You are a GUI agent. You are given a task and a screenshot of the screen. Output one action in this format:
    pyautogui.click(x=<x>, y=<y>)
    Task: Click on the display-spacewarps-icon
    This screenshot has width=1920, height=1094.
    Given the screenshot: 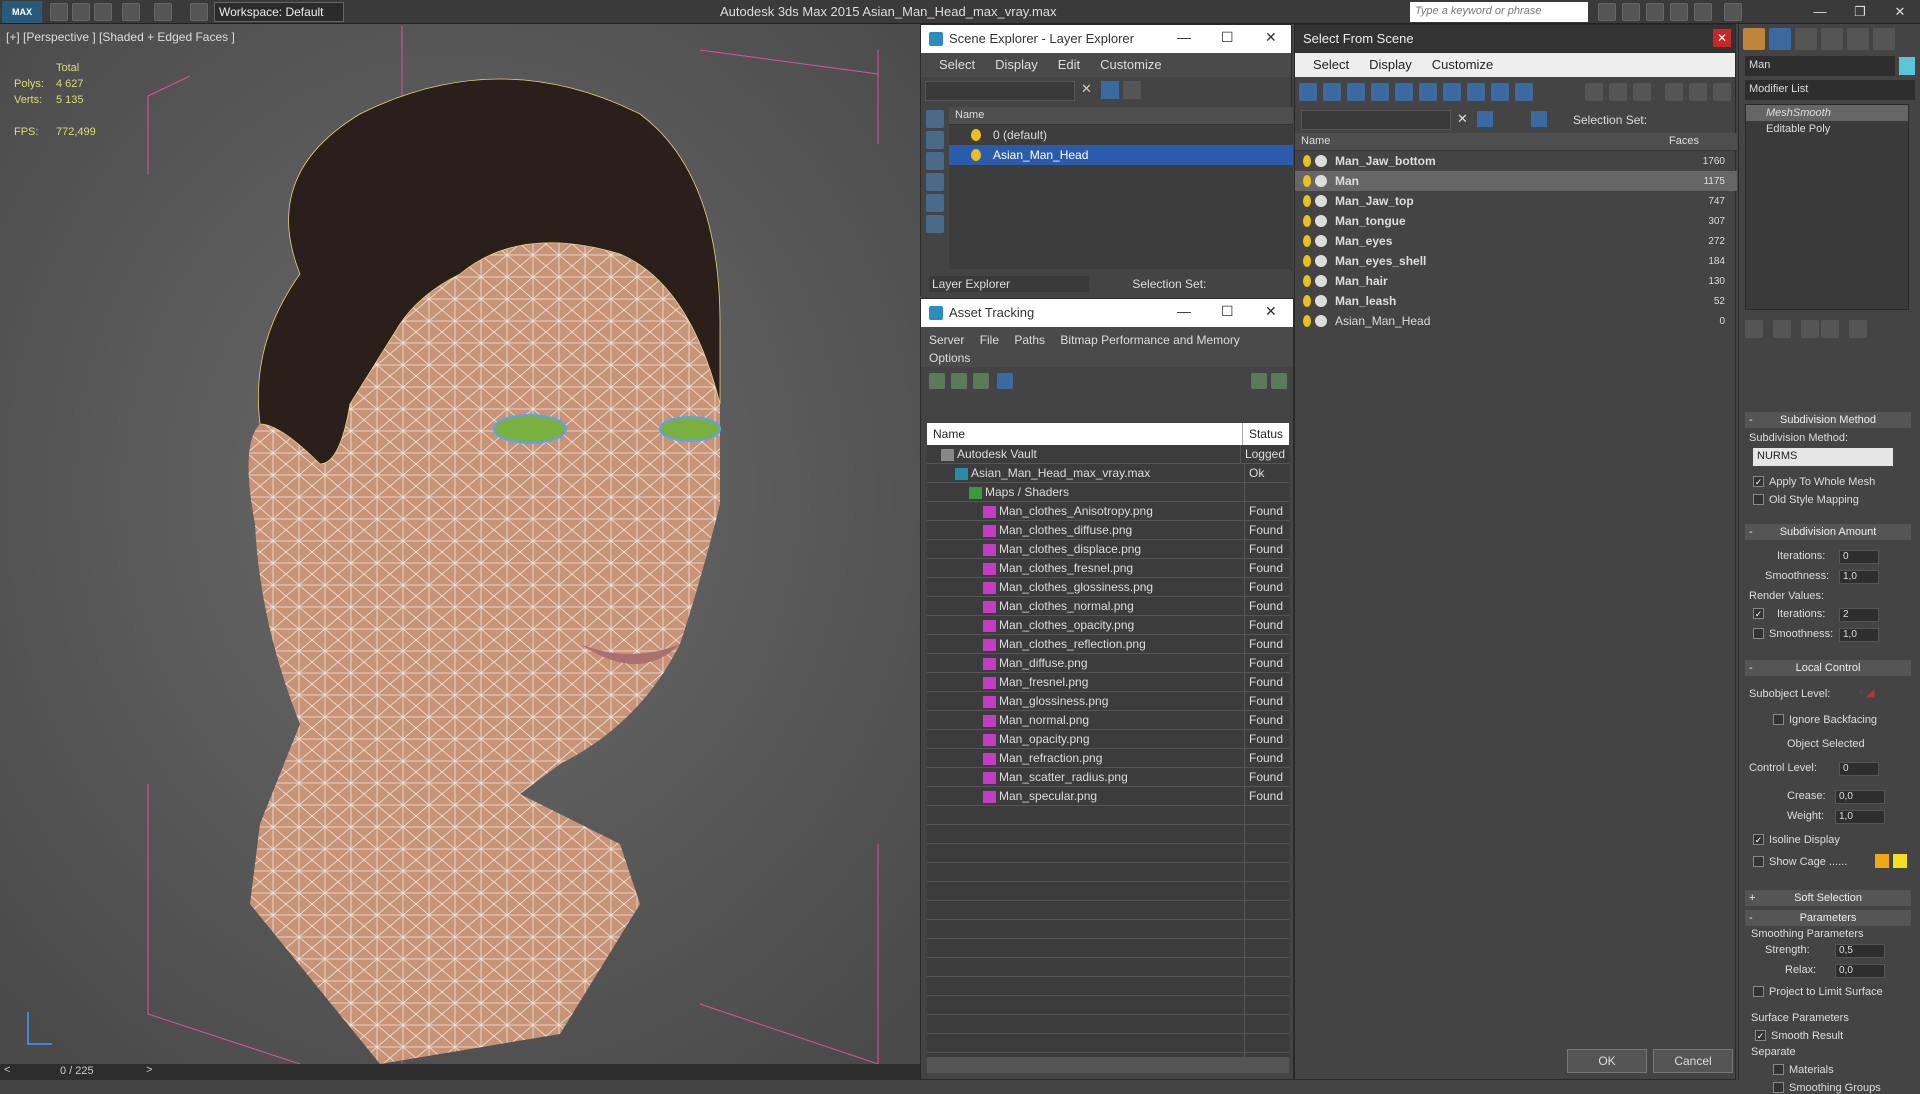 What is the action you would take?
    pyautogui.click(x=935, y=224)
    